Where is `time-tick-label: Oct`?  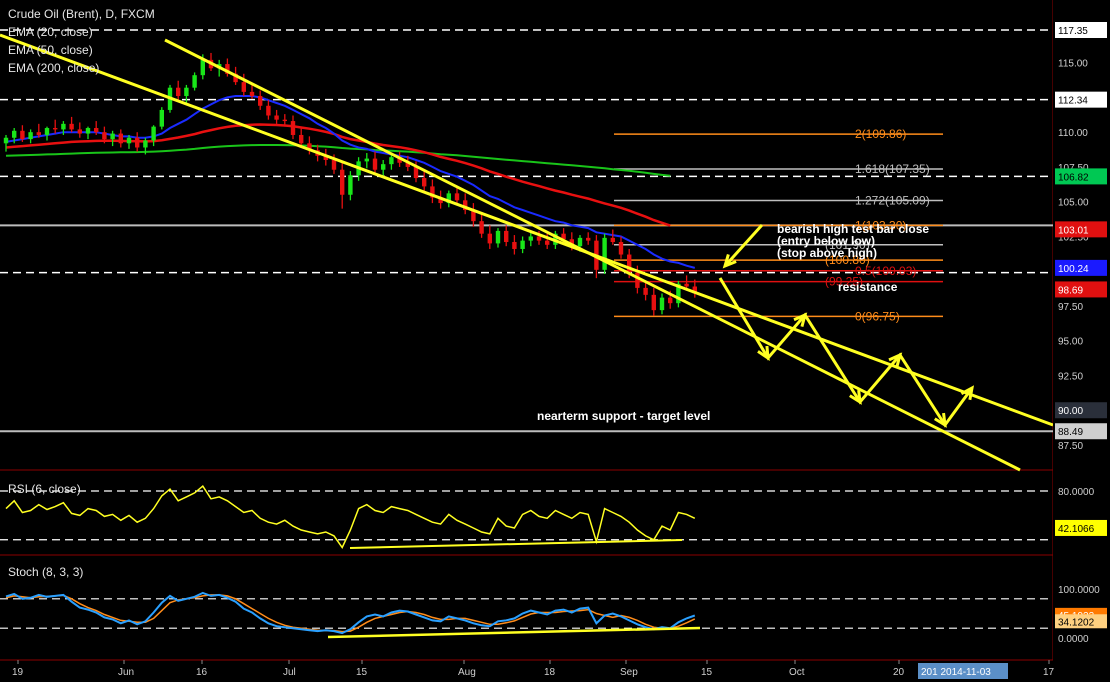
time-tick-label: Oct is located at coordinates (797, 672).